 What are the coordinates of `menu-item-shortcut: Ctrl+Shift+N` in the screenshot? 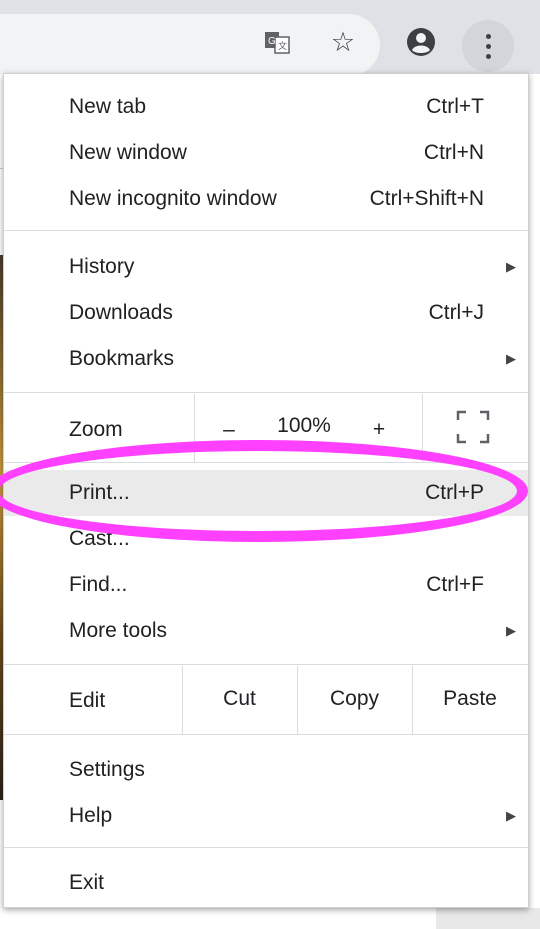 It's located at (426, 198).